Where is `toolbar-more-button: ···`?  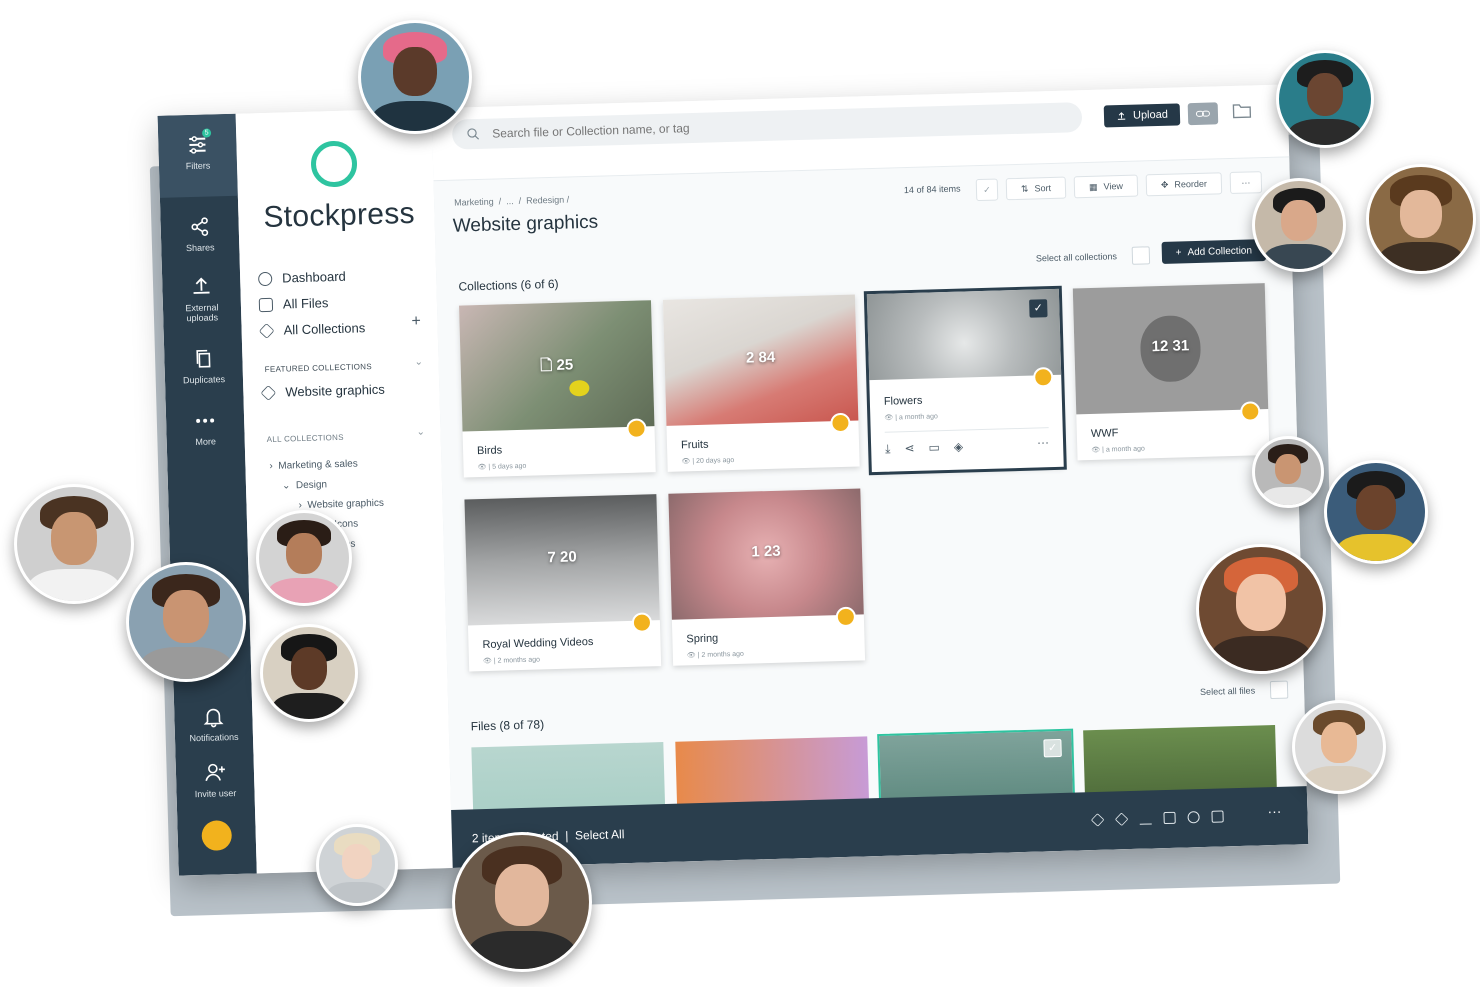
toolbar-more-button: ··· is located at coordinates (1246, 183).